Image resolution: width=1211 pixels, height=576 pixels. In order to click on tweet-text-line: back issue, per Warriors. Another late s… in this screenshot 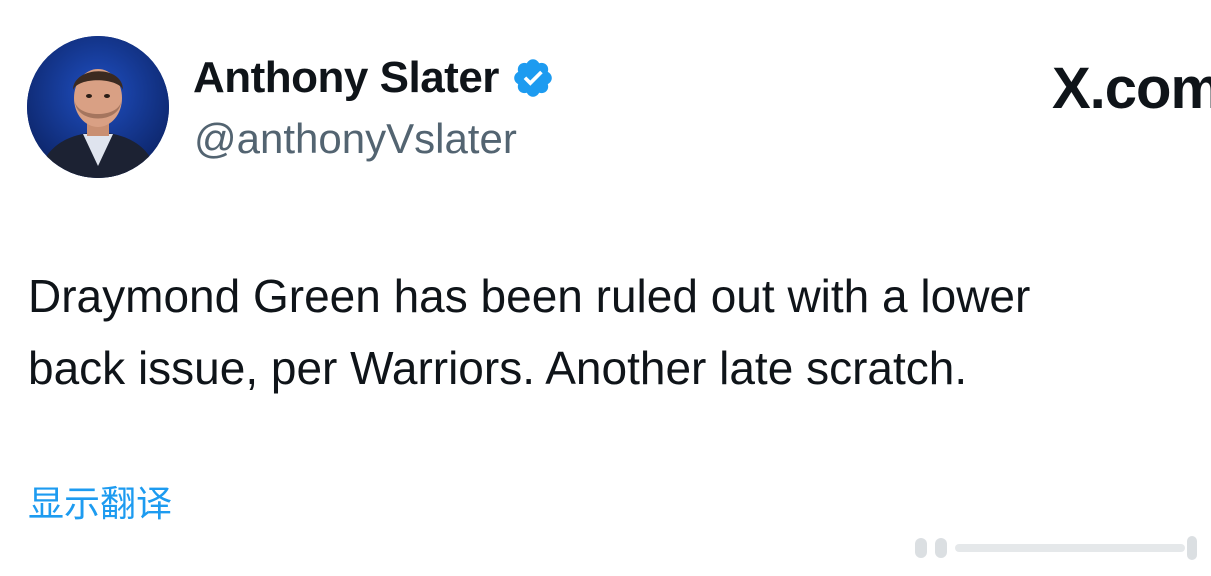, I will do `click(498, 368)`.